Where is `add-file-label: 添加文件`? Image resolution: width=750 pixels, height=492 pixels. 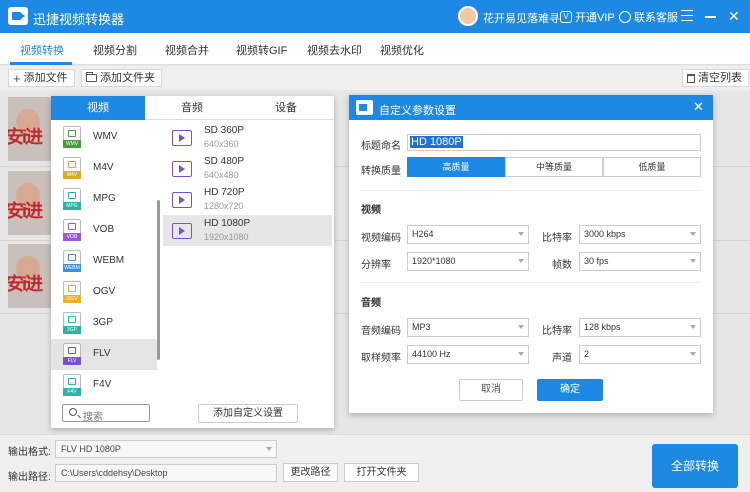
add-file-label: 添加文件 is located at coordinates (45, 78).